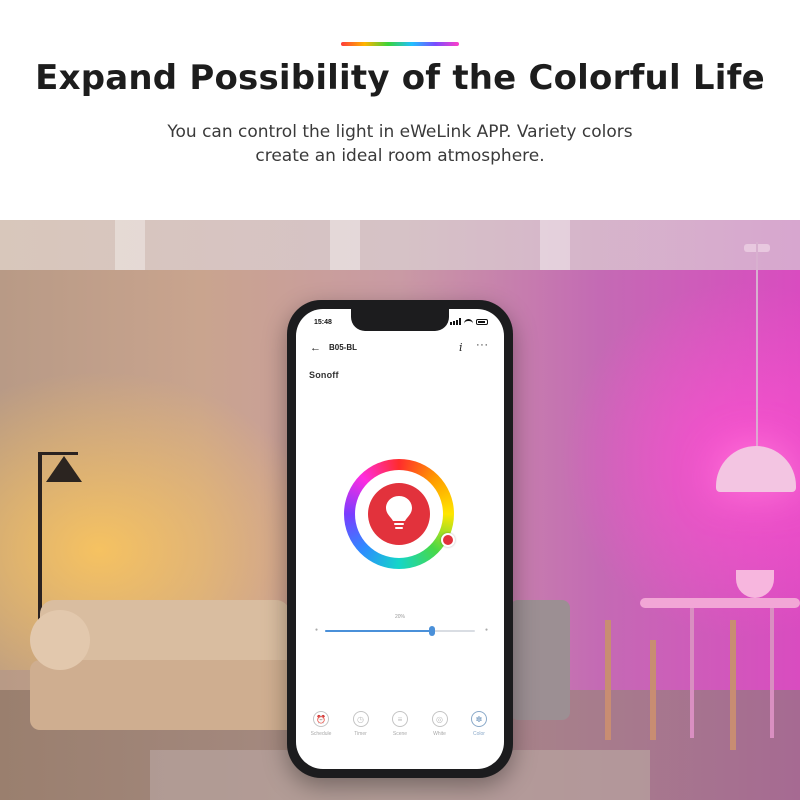  Describe the element at coordinates (165, 695) in the screenshot. I see `sofa-seat` at that location.